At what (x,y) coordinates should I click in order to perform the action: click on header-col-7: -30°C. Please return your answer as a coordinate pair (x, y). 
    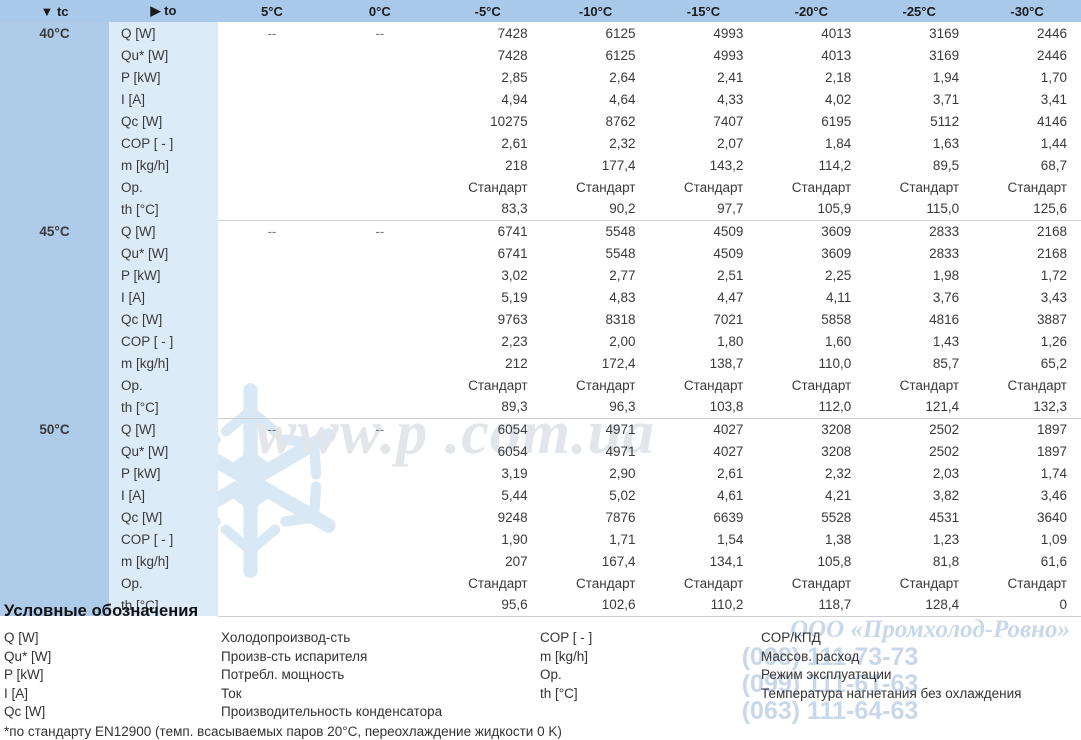
    Looking at the image, I should click on (1027, 11).